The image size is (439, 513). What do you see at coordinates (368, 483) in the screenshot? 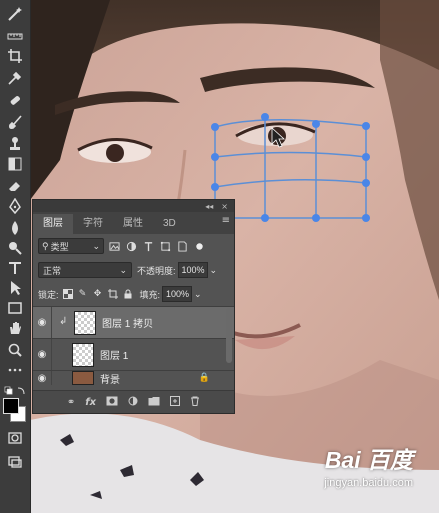
I see `watermark-url: jingyan.baidu.com` at bounding box center [368, 483].